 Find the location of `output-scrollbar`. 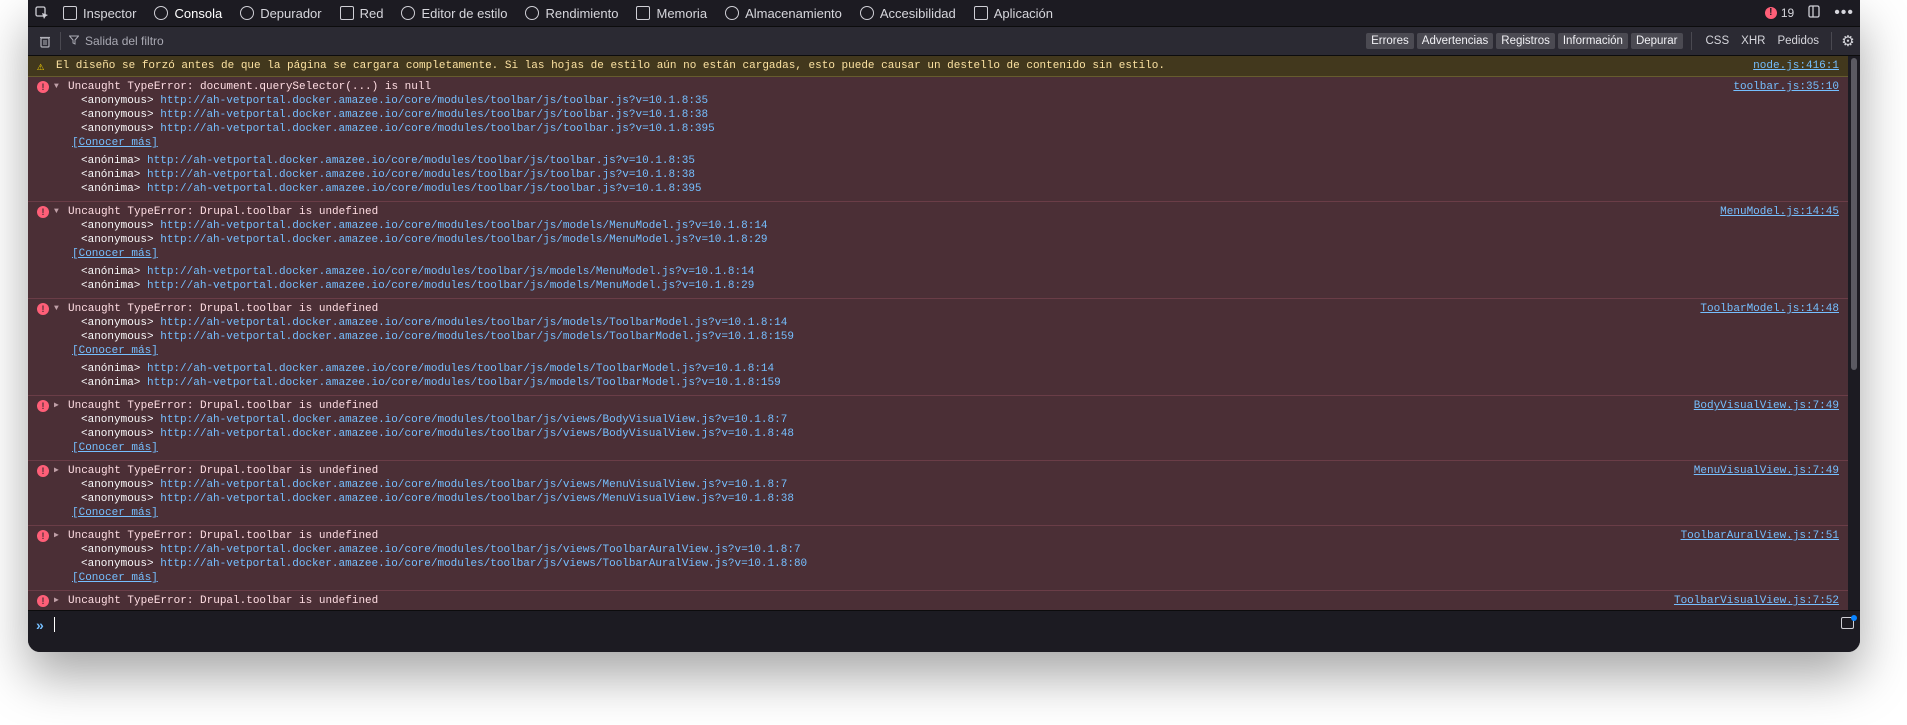

output-scrollbar is located at coordinates (1854, 333).